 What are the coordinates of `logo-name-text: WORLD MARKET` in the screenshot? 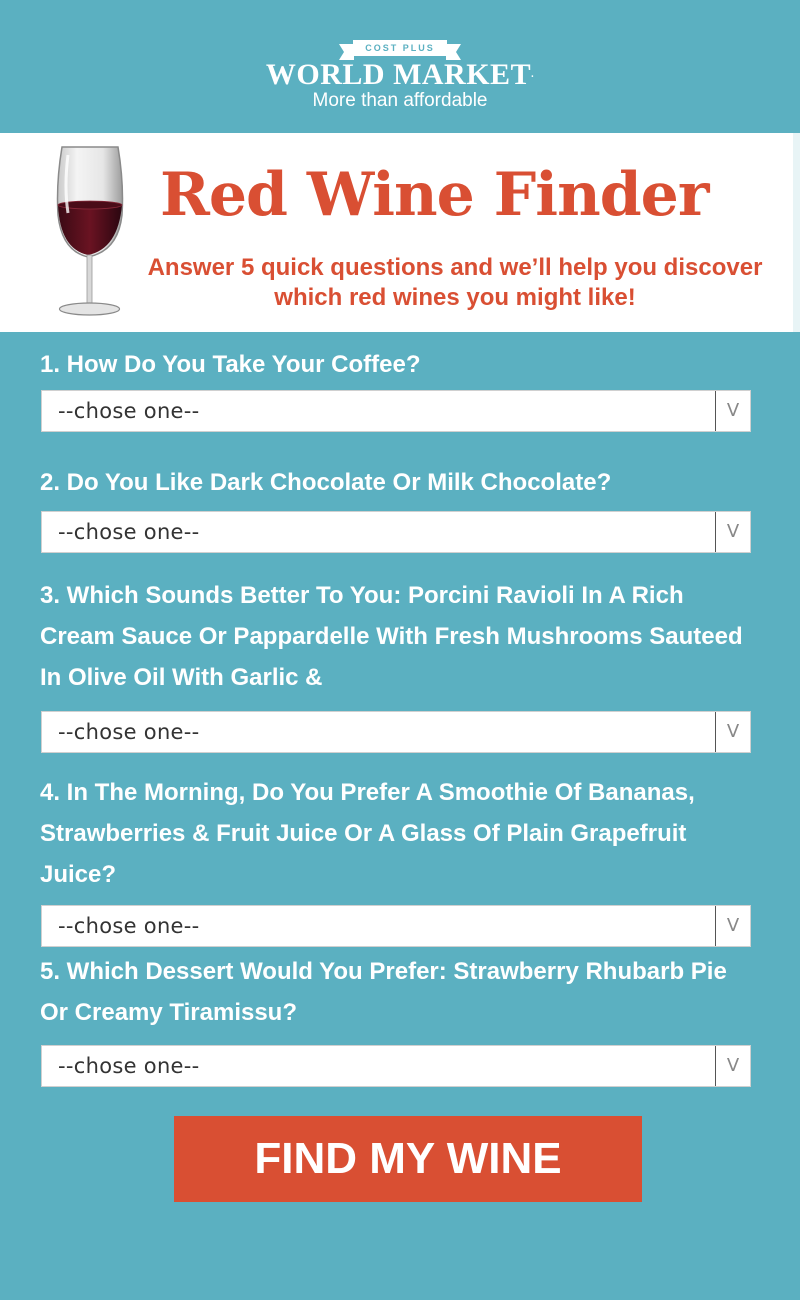 It's located at (398, 74).